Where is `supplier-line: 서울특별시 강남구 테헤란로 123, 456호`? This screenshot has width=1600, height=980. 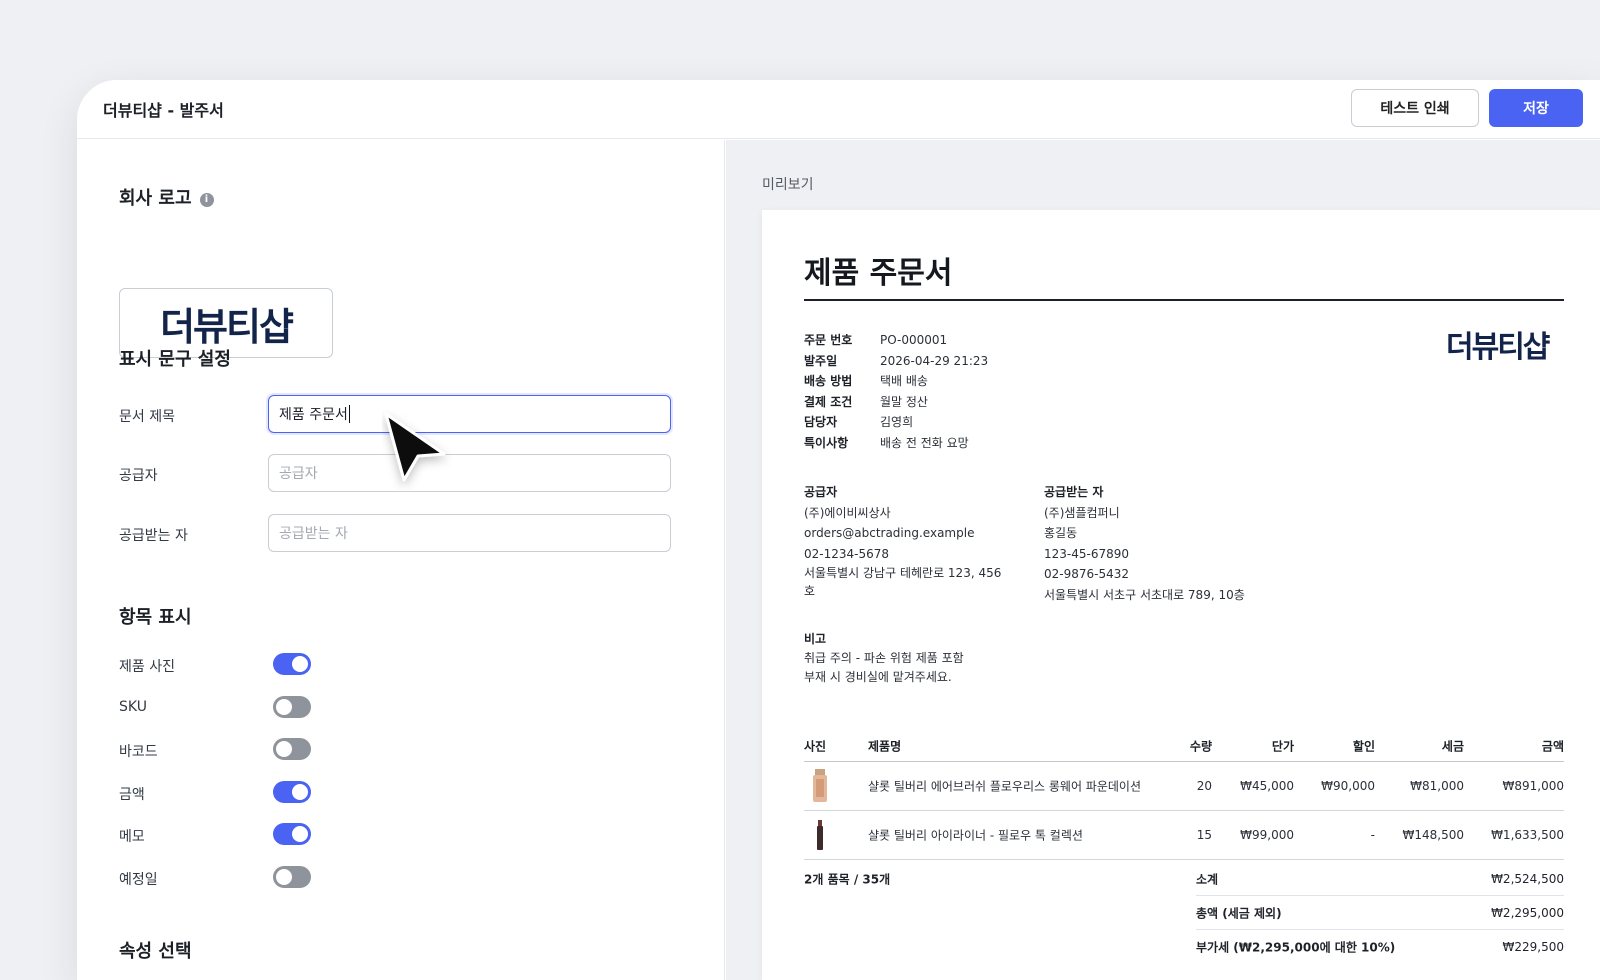 supplier-line: 서울특별시 강남구 테헤란로 123, 456호 is located at coordinates (903, 582).